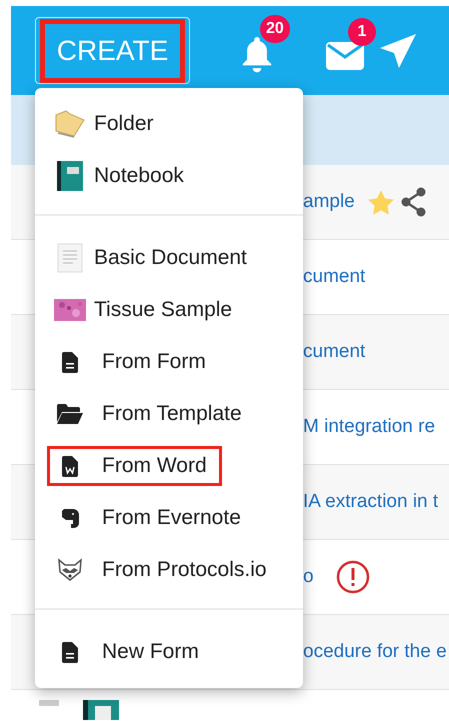 The image size is (449, 721). I want to click on entry-name: M integration re, so click(369, 427).